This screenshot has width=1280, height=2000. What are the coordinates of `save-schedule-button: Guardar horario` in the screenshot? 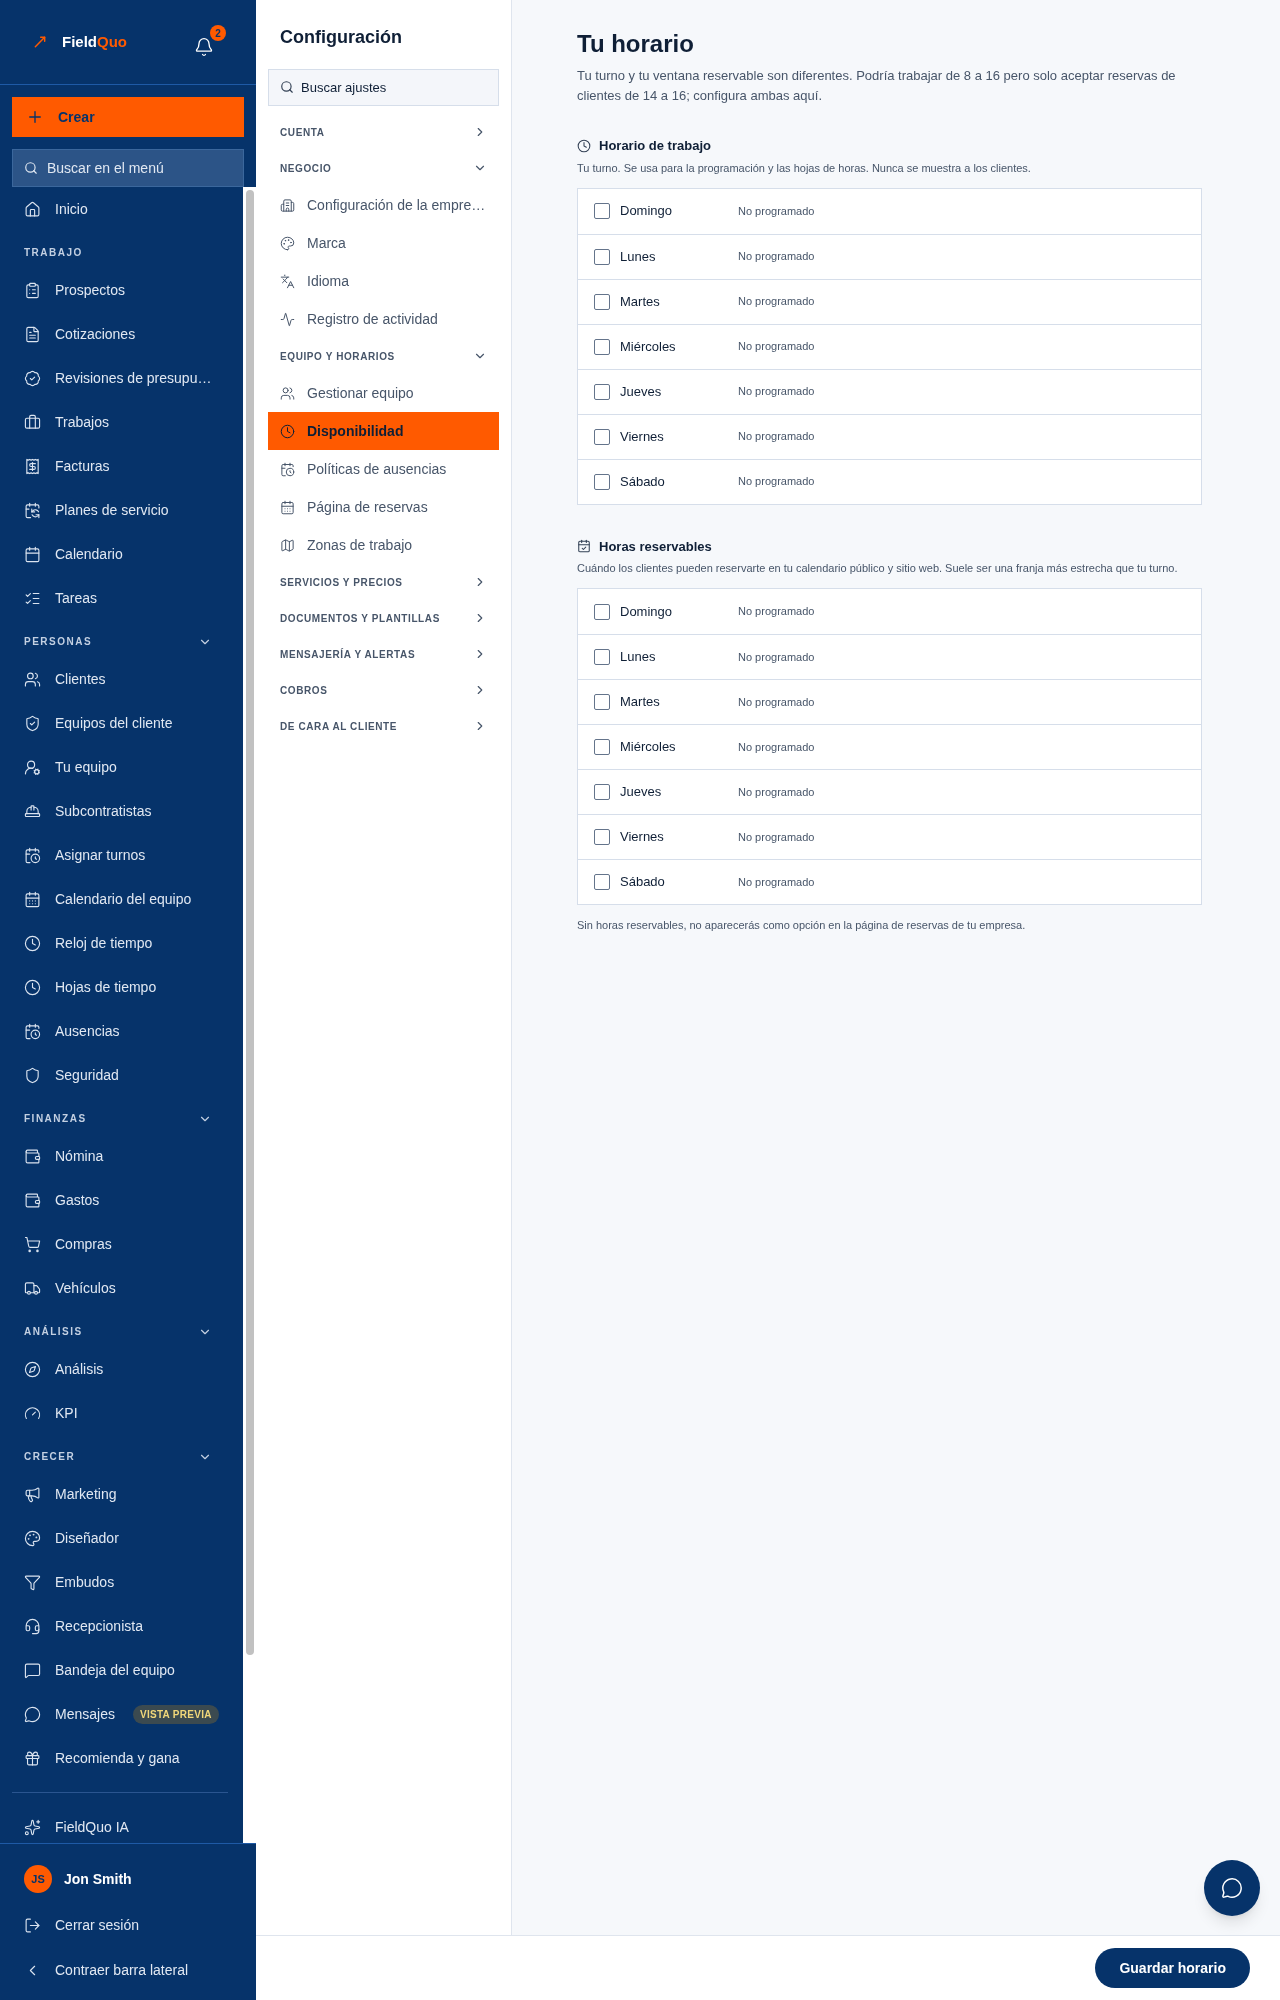 It's located at (1172, 1968).